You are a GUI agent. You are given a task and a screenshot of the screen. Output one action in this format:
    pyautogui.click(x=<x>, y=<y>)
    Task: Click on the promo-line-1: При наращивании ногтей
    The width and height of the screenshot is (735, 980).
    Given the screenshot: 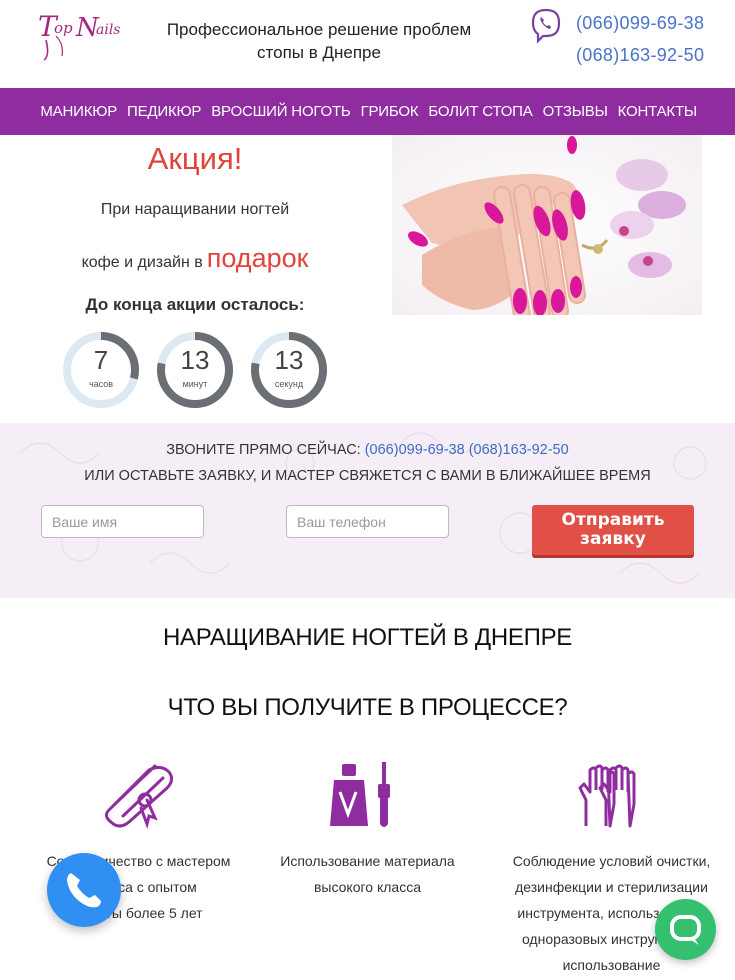 What is the action you would take?
    pyautogui.click(x=195, y=209)
    